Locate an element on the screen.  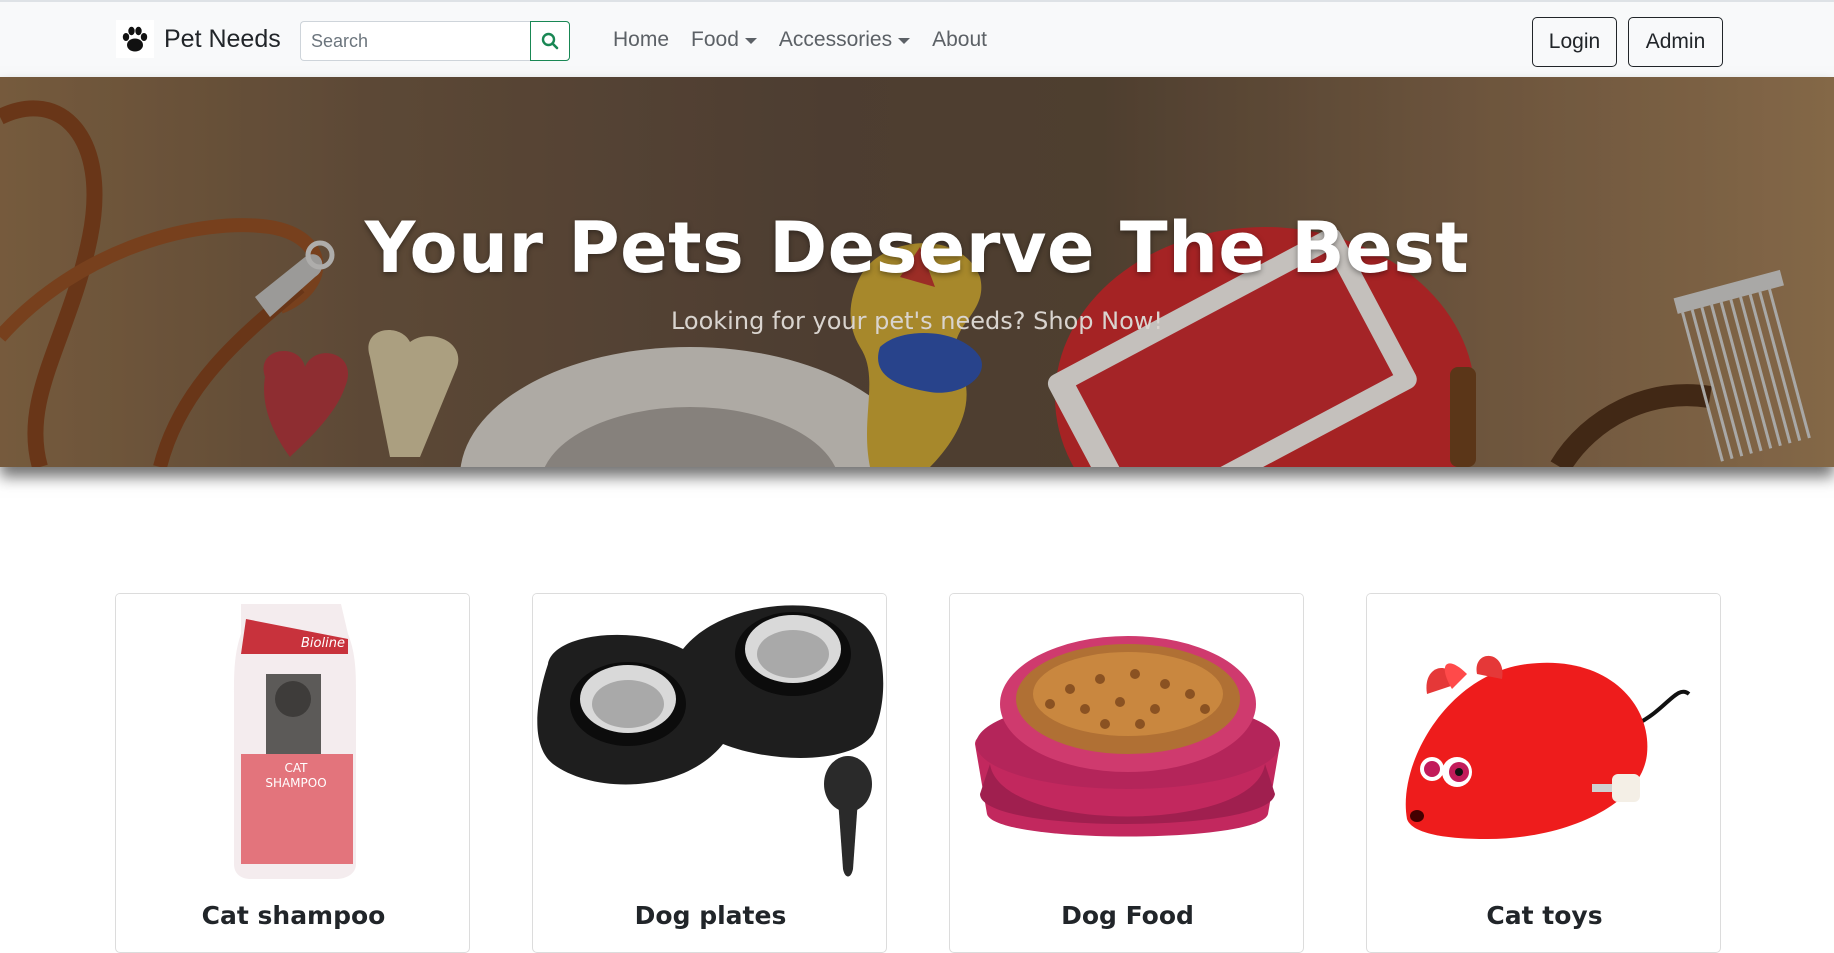
search-icon is located at coordinates (550, 41).